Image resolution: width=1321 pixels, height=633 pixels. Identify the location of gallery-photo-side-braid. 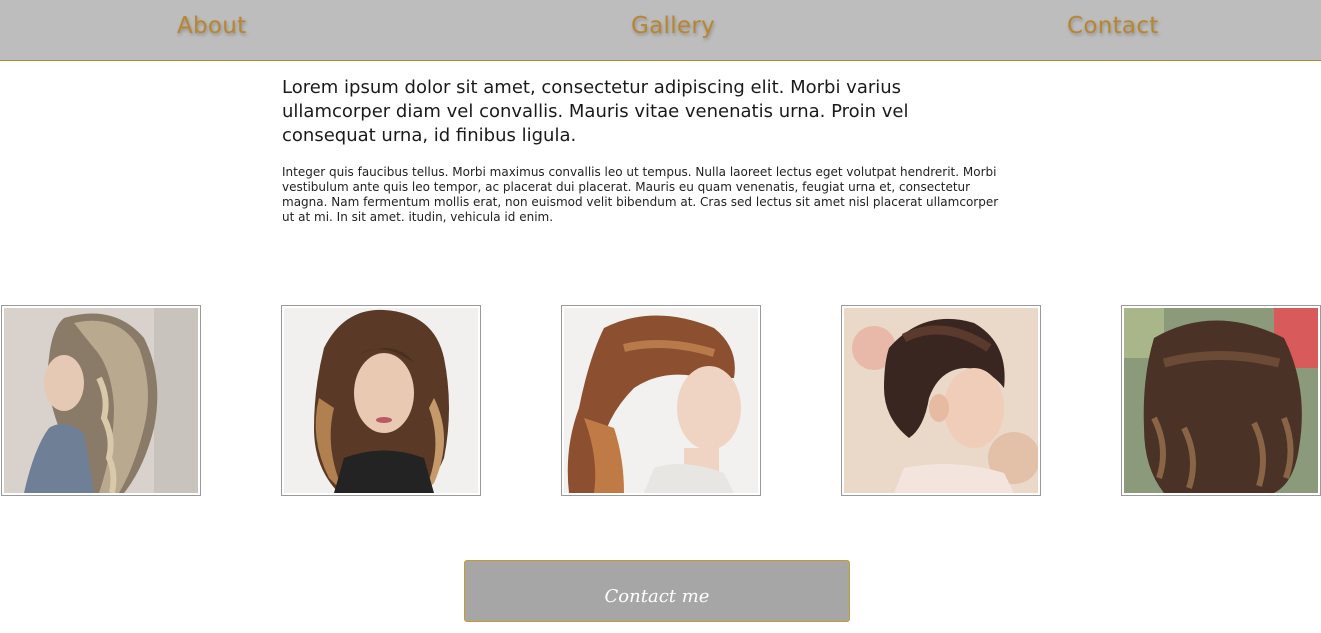
(101, 400).